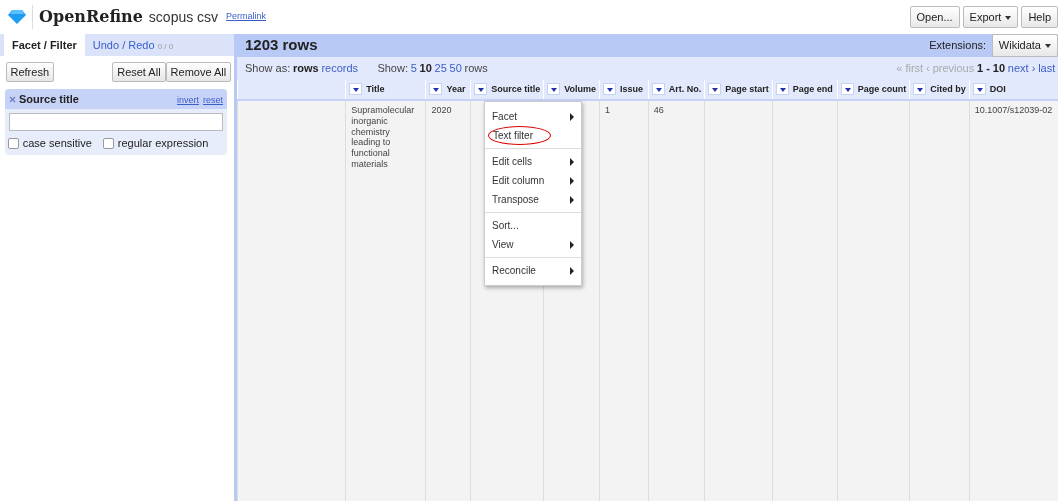 The height and width of the screenshot is (501, 1058). What do you see at coordinates (1013, 110) in the screenshot?
I see `table-cell: 10.1007/s12039-02` at bounding box center [1013, 110].